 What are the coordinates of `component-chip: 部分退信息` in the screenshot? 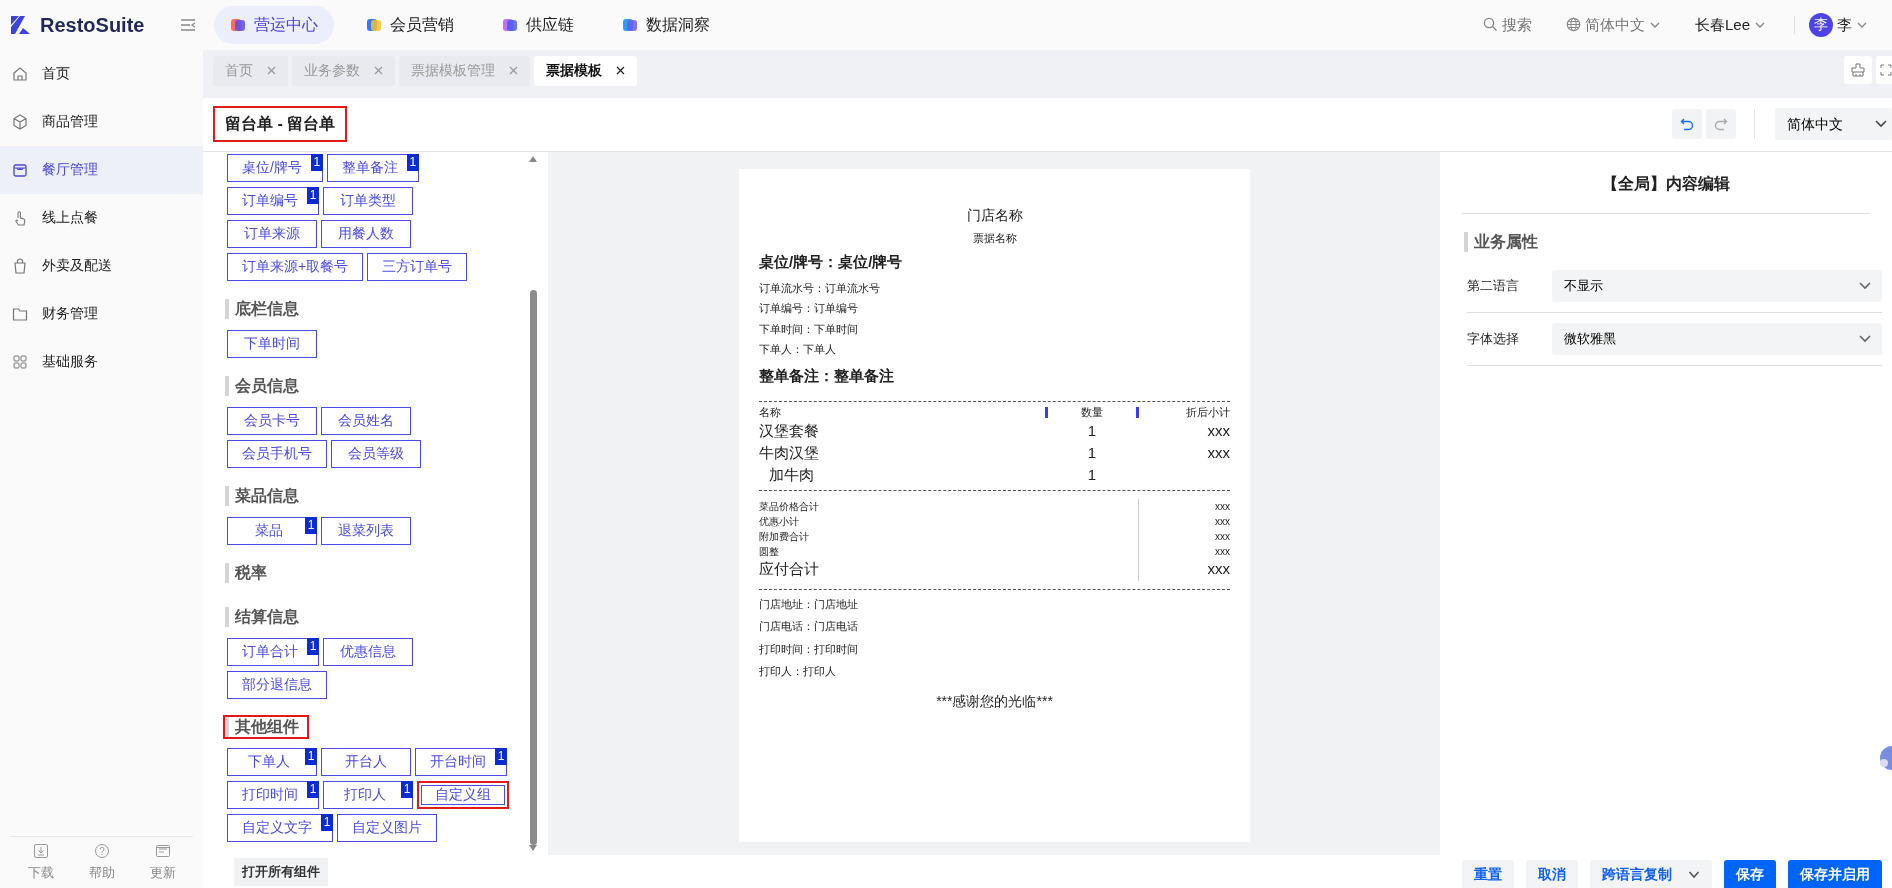 It's located at (277, 684).